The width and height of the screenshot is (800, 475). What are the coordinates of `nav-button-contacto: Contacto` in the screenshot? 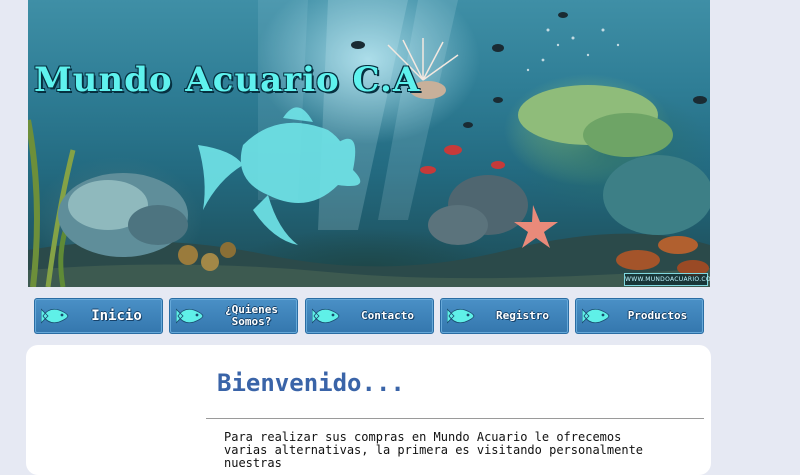 It's located at (369, 316).